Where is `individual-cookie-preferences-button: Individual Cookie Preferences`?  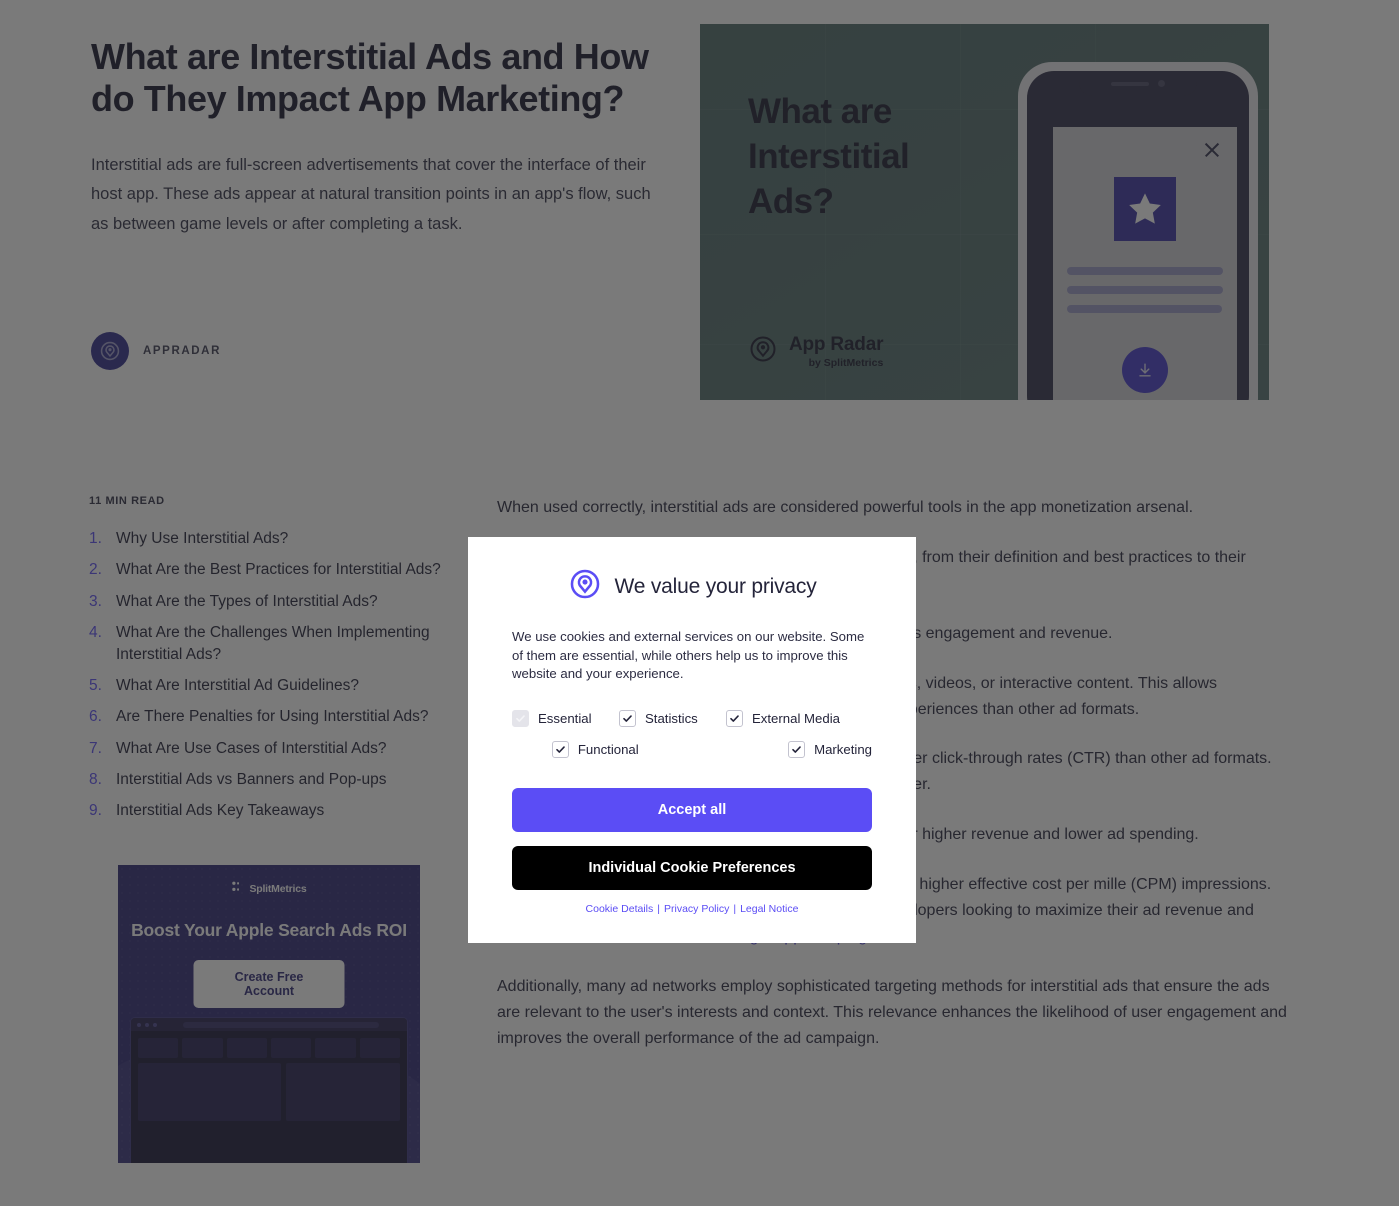 individual-cookie-preferences-button: Individual Cookie Preferences is located at coordinates (692, 868).